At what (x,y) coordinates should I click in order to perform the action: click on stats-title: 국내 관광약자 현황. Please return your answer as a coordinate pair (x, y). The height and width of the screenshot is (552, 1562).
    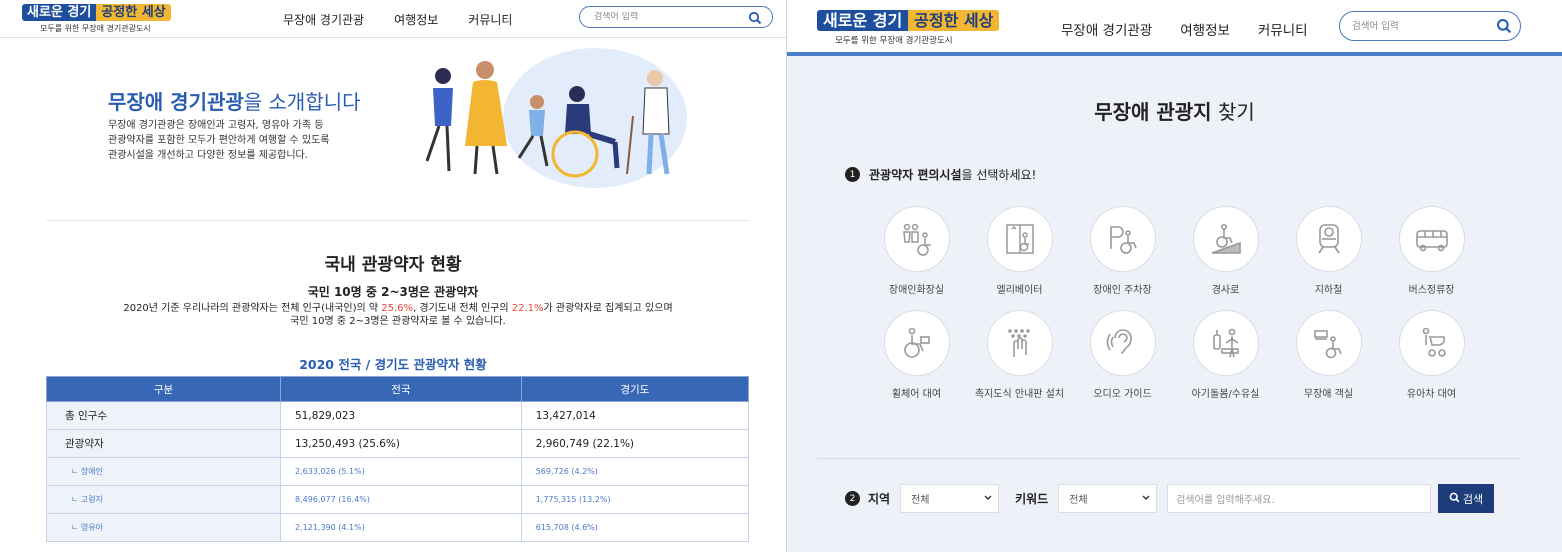
    Looking at the image, I should click on (393, 265).